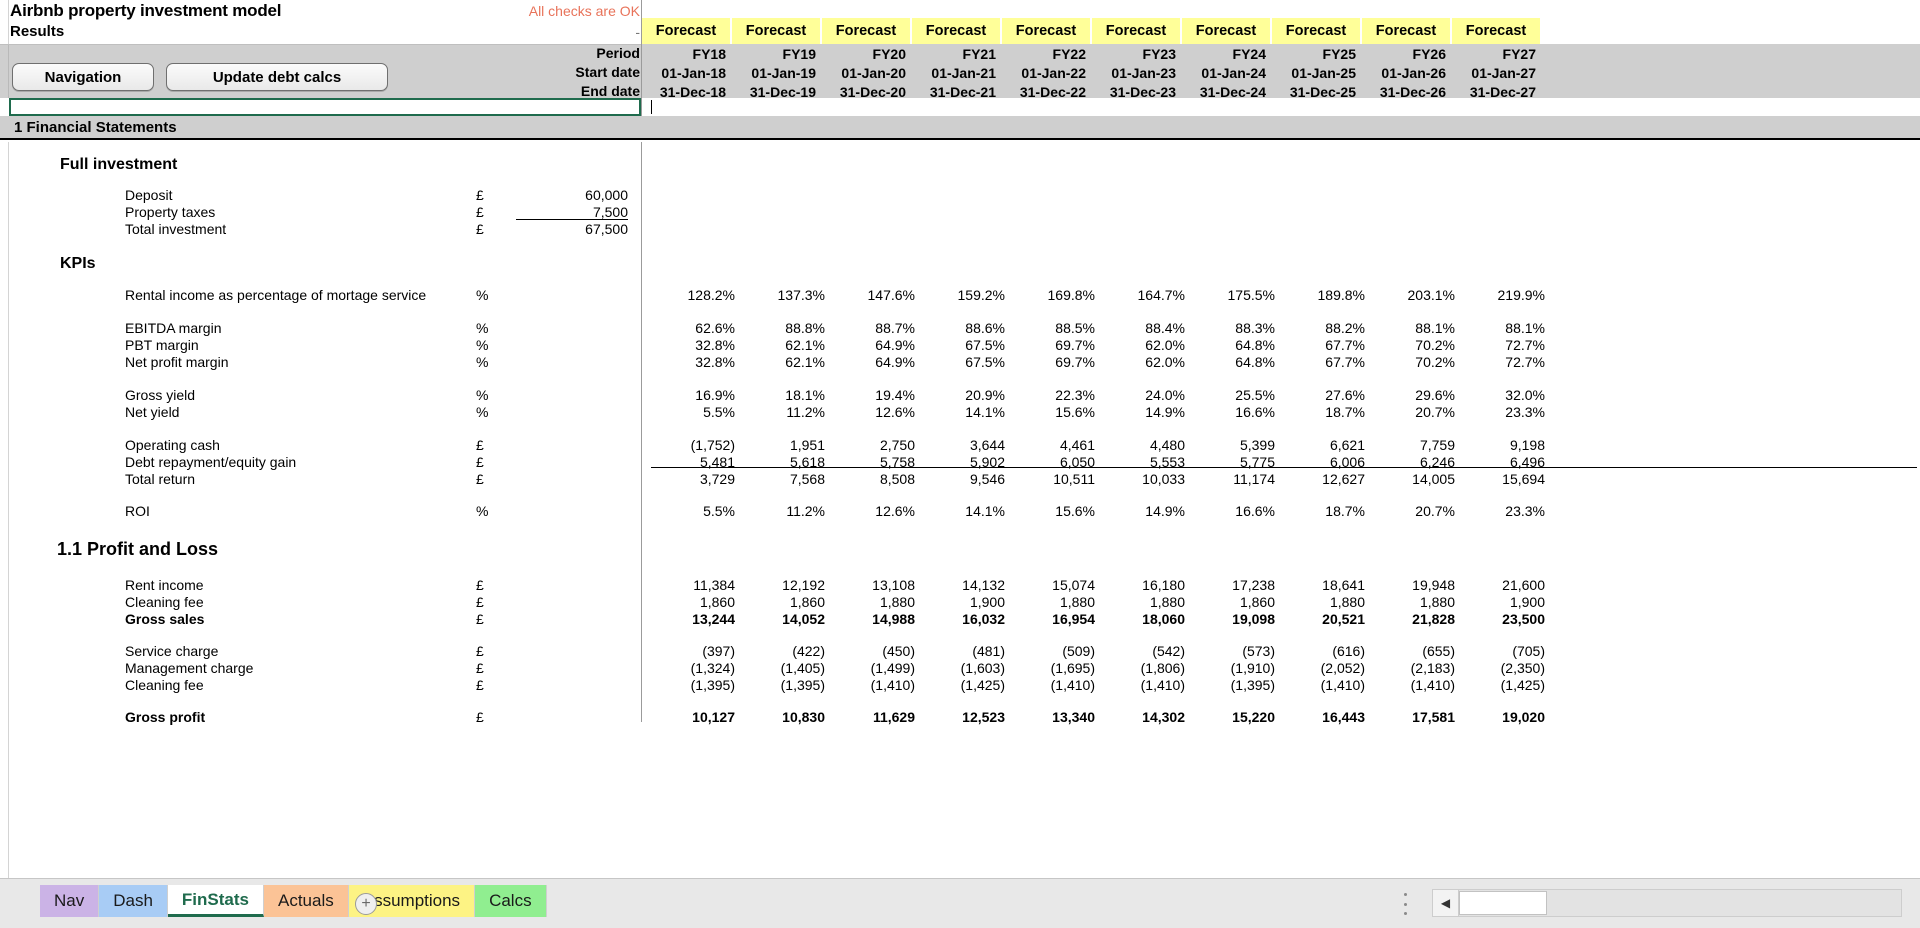  I want to click on cell-fy18: 5.5%, so click(695, 511).